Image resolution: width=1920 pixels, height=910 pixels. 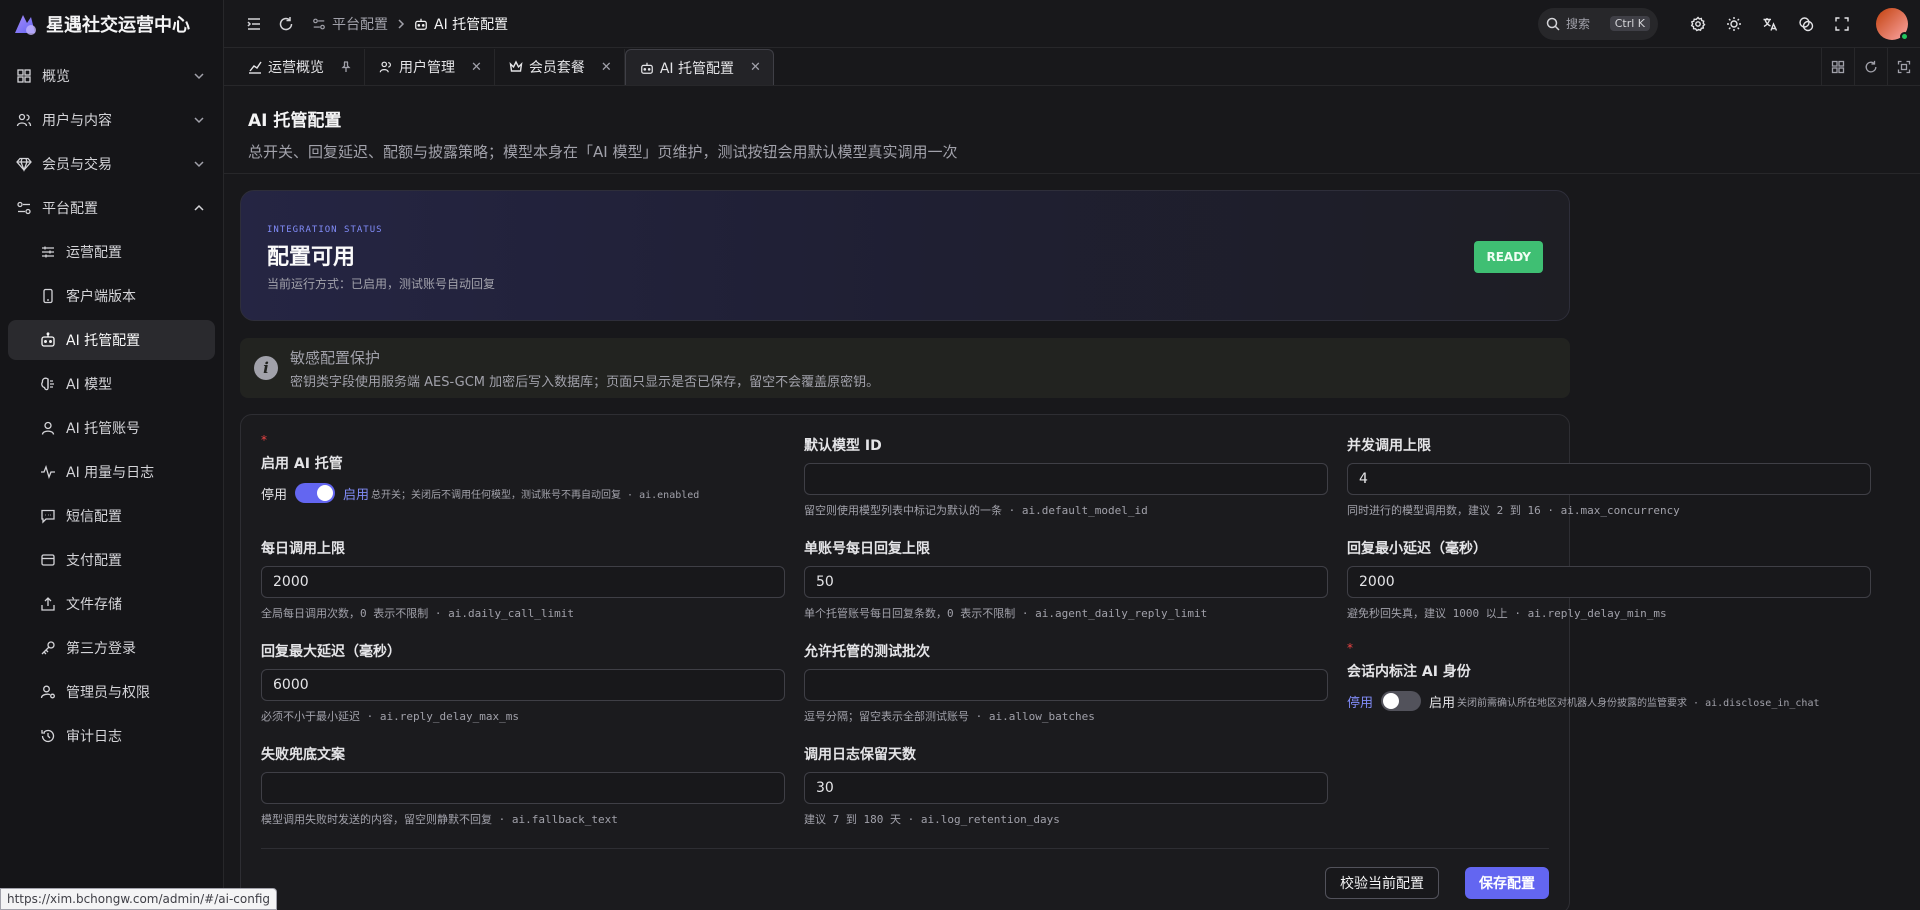 What do you see at coordinates (48, 472) in the screenshot?
I see `activity-icon` at bounding box center [48, 472].